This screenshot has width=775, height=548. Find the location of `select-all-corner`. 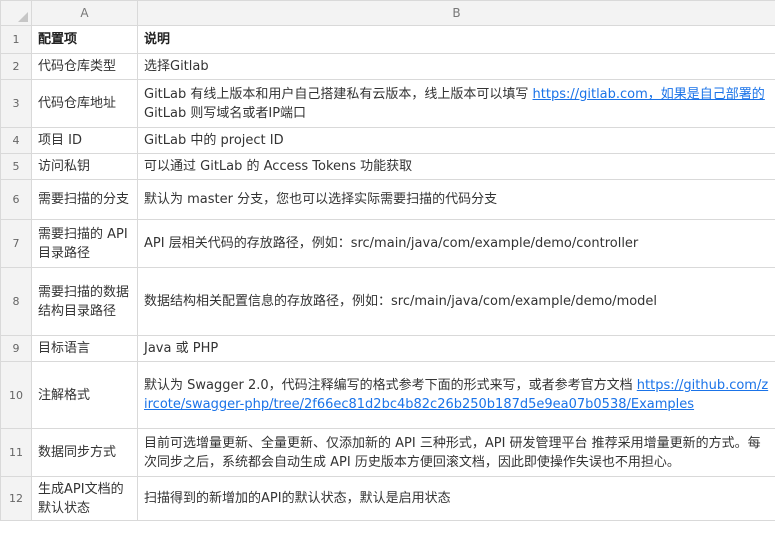

select-all-corner is located at coordinates (16, 13).